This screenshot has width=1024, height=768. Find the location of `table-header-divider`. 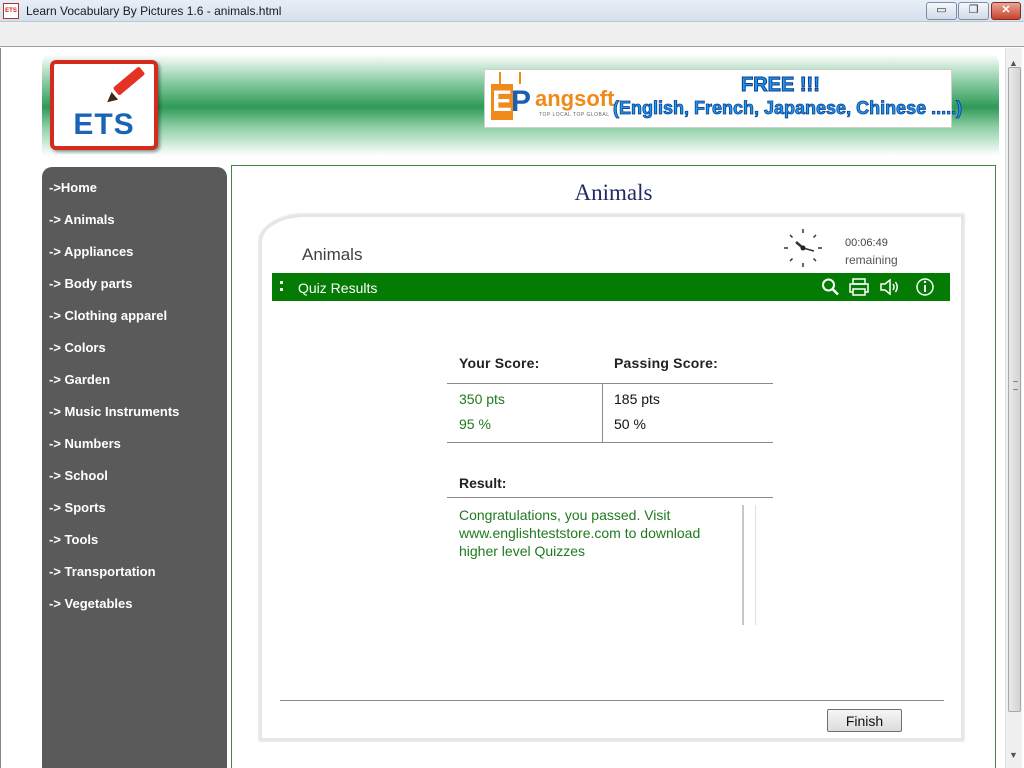

table-header-divider is located at coordinates (610, 383).